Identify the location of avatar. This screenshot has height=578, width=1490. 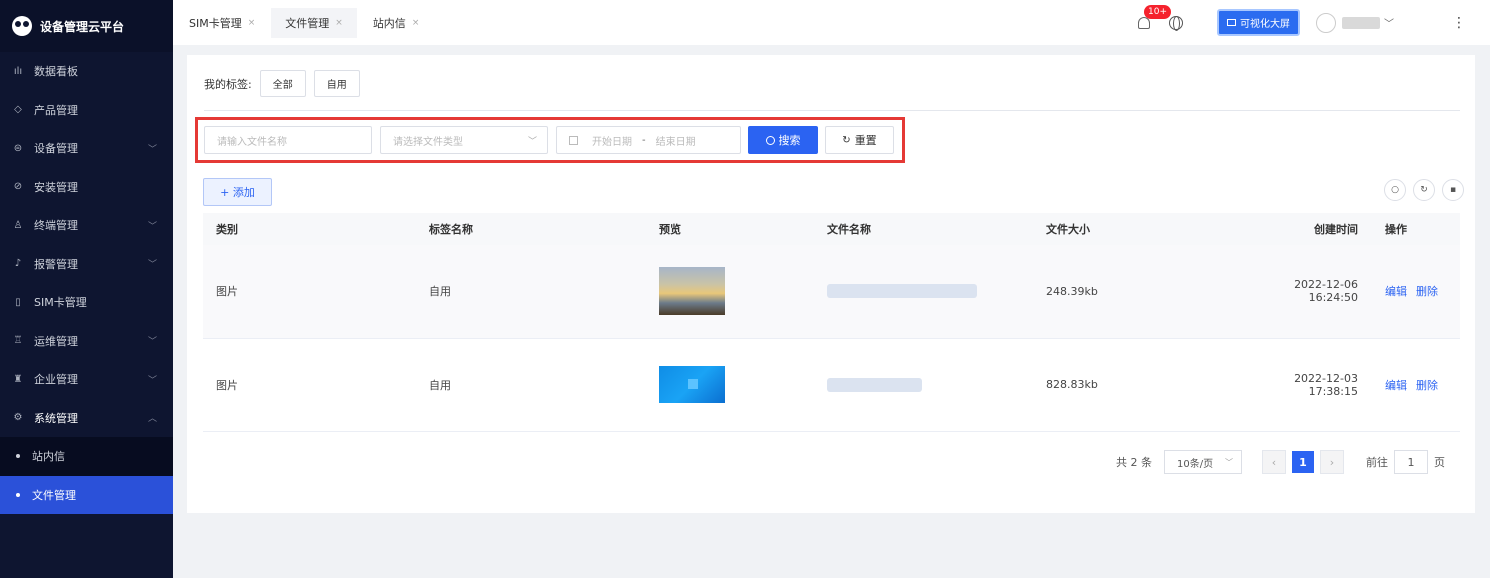
(1326, 22).